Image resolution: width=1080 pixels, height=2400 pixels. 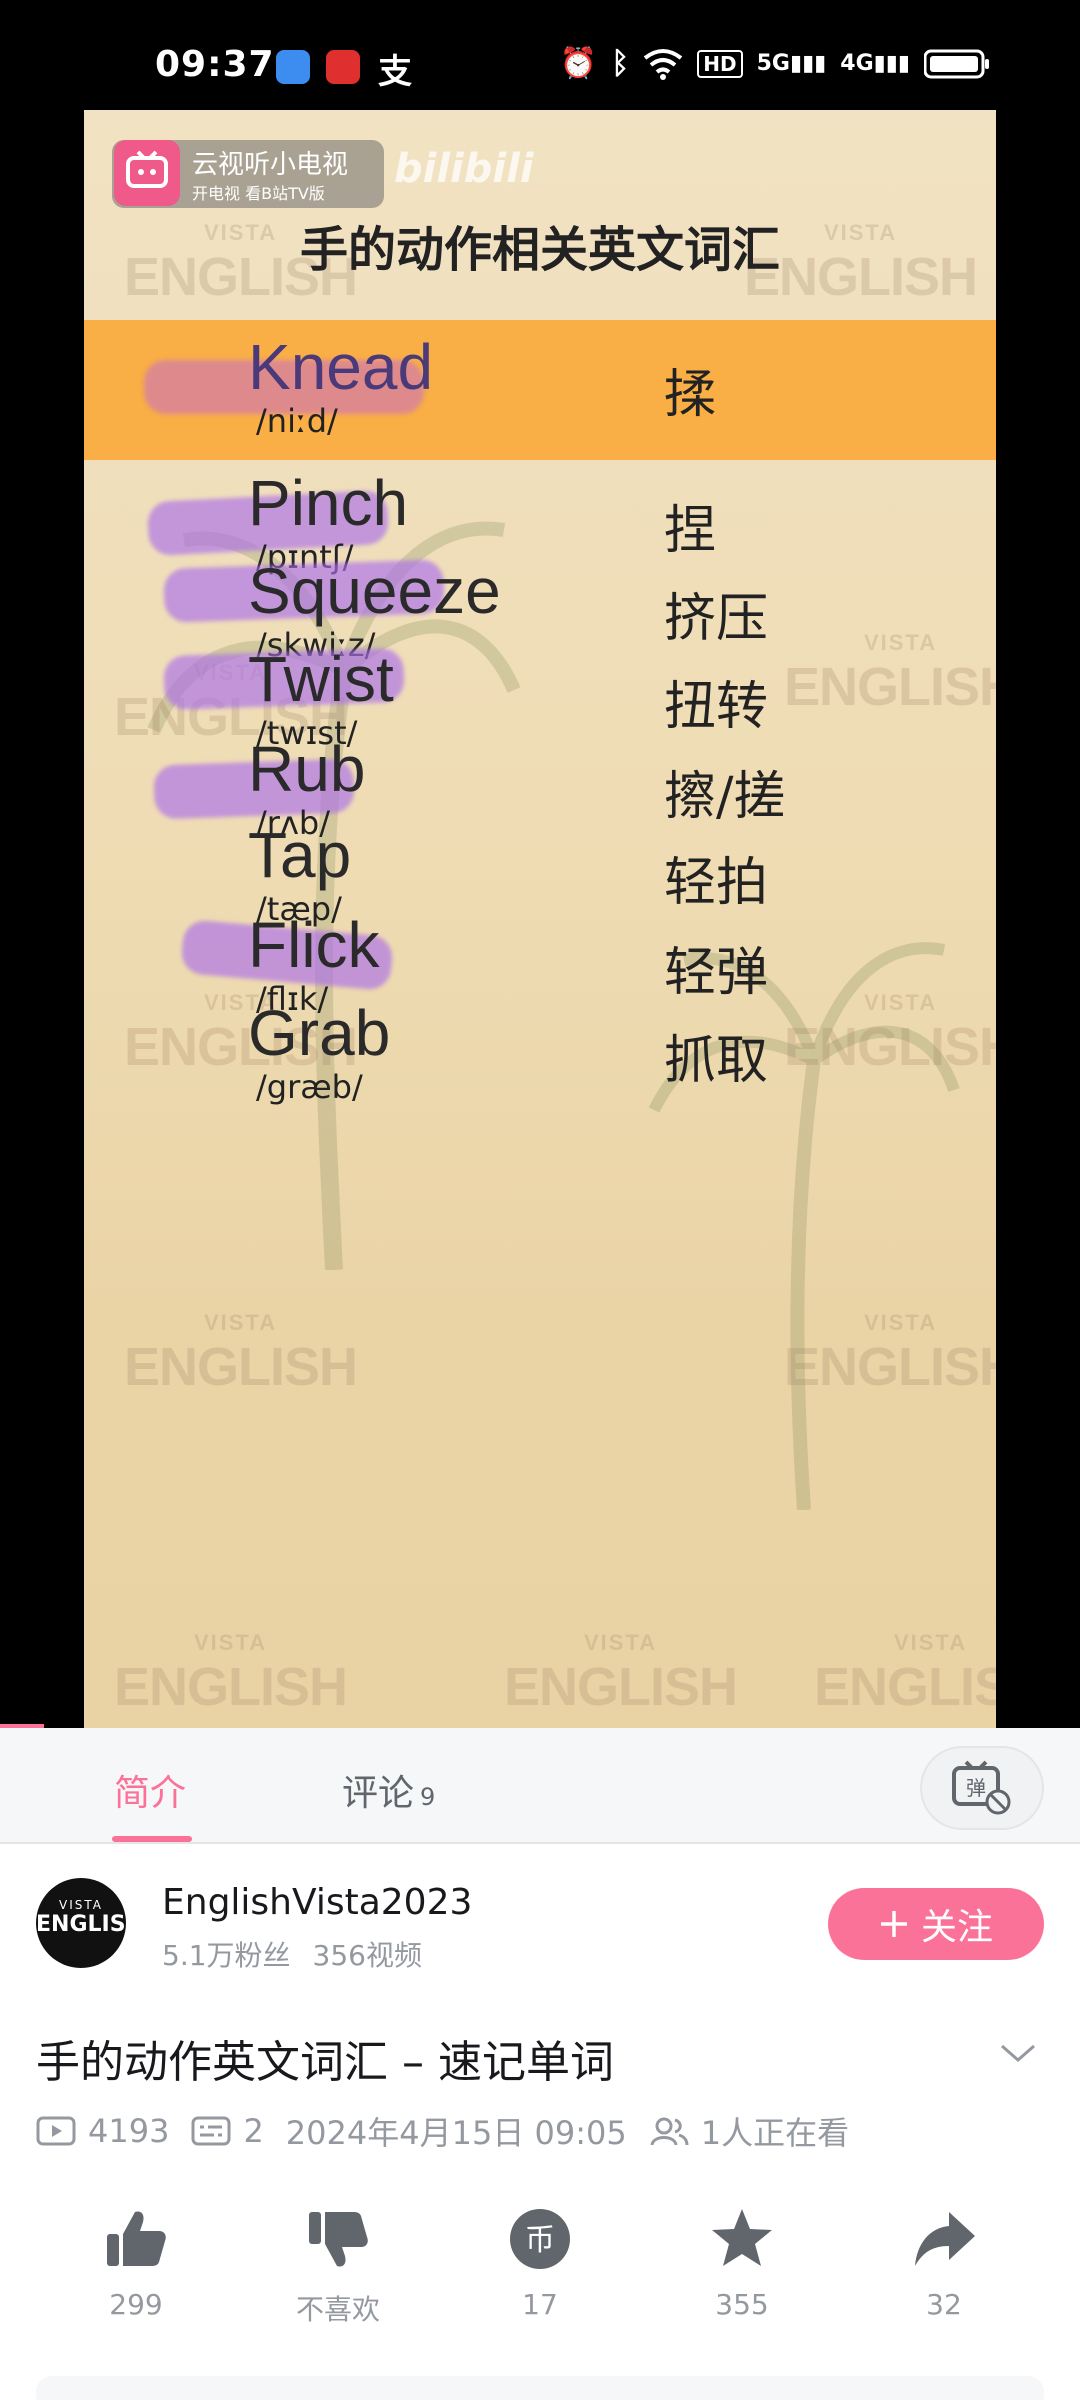 I want to click on view-count: 4193, so click(x=129, y=2131).